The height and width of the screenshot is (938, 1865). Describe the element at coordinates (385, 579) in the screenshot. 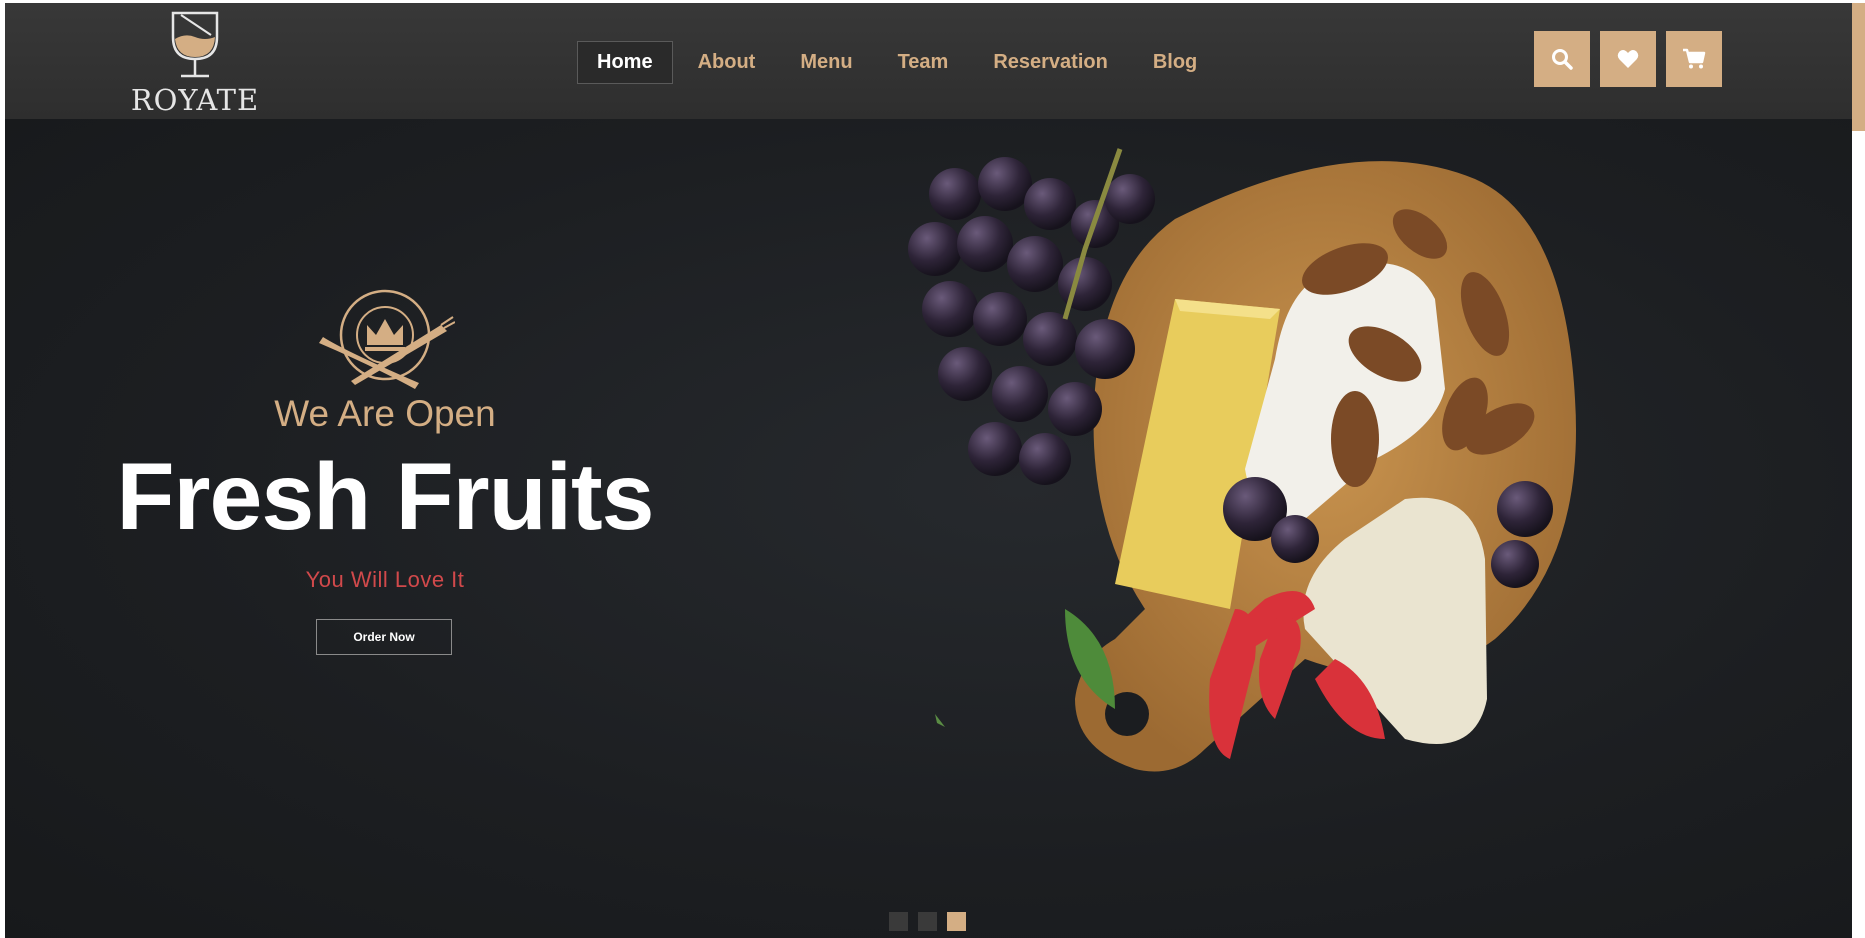

I see `hero-subline: You Will Love It` at that location.